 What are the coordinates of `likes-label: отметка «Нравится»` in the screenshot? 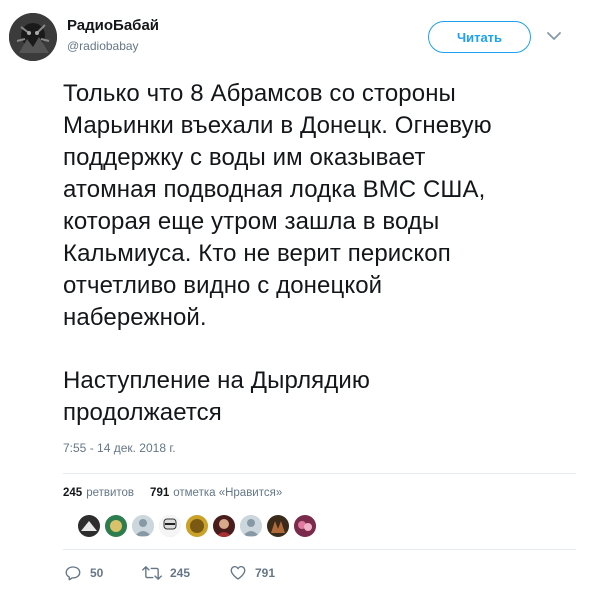 It's located at (227, 493).